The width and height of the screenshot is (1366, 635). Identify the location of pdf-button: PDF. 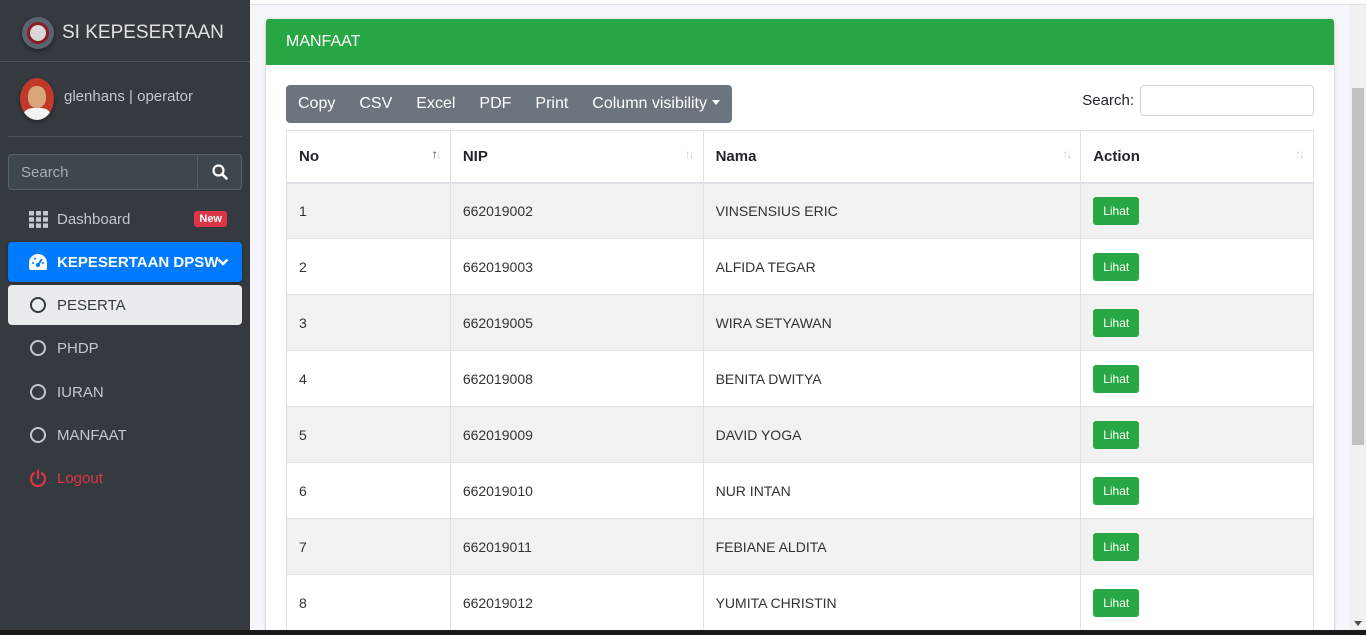
(495, 104).